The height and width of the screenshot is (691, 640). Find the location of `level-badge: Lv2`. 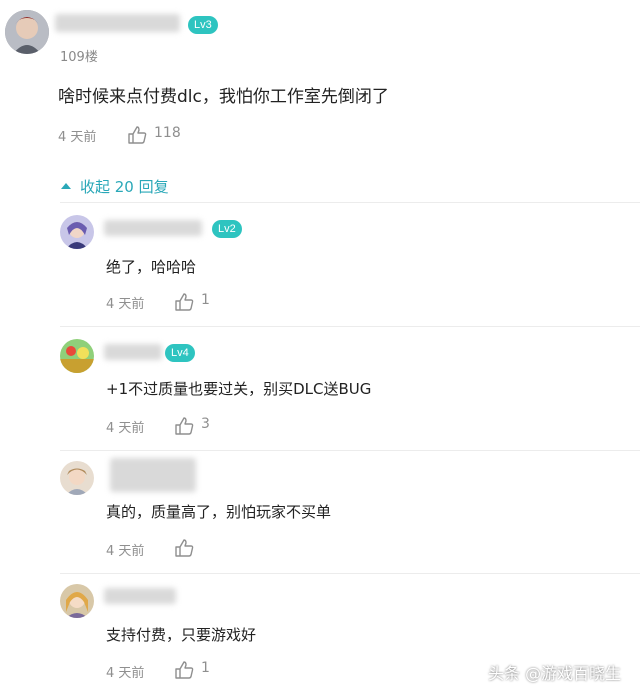

level-badge: Lv2 is located at coordinates (227, 229).